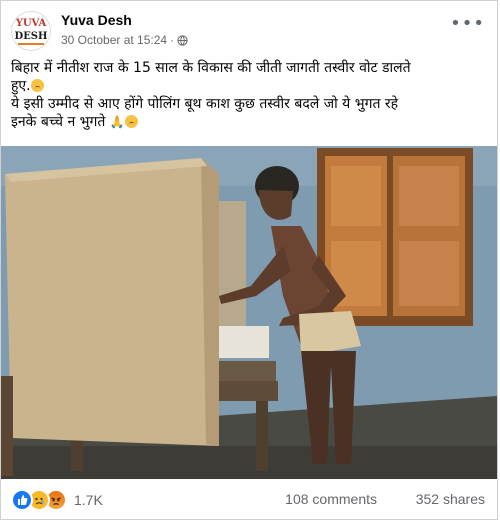 The width and height of the screenshot is (500, 522). What do you see at coordinates (450, 499) in the screenshot?
I see `shares-count-link: 352 shares` at bounding box center [450, 499].